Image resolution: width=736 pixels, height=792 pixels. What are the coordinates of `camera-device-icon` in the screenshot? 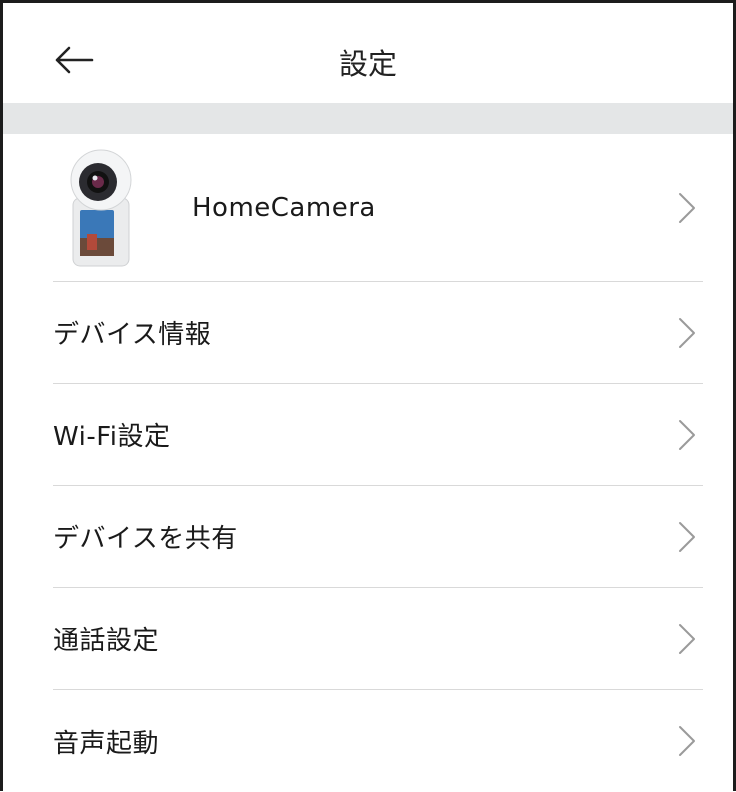 It's located at (101, 207).